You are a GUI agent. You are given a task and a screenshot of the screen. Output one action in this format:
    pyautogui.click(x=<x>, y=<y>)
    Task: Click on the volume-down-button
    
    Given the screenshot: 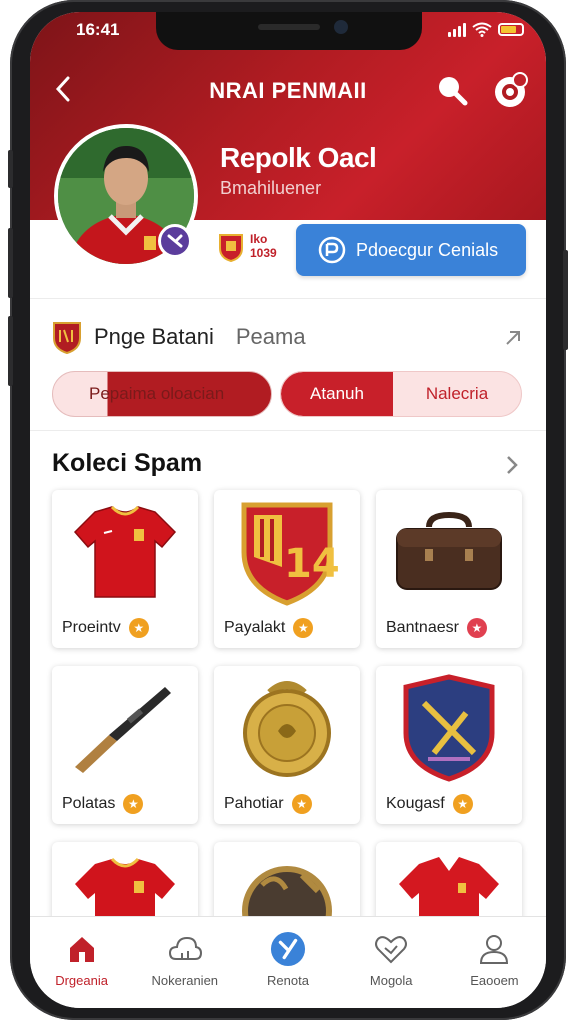 What is the action you would take?
    pyautogui.click(x=10, y=351)
    